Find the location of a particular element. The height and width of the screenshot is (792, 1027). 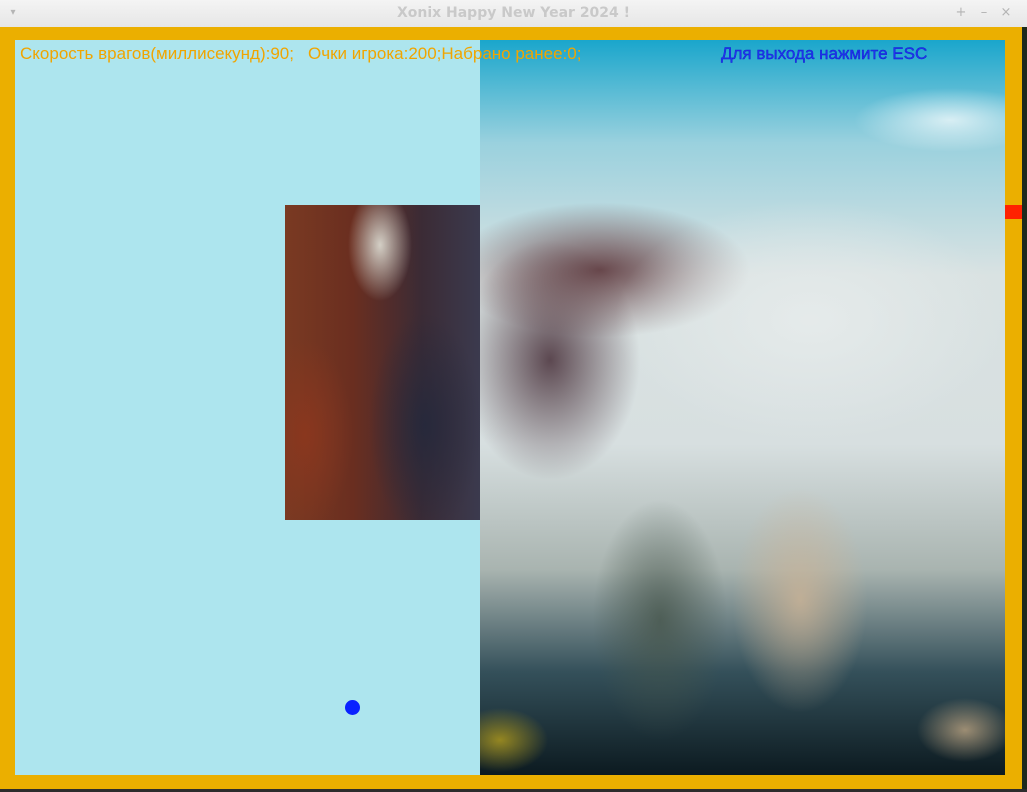

player-marker is located at coordinates (1013, 212).